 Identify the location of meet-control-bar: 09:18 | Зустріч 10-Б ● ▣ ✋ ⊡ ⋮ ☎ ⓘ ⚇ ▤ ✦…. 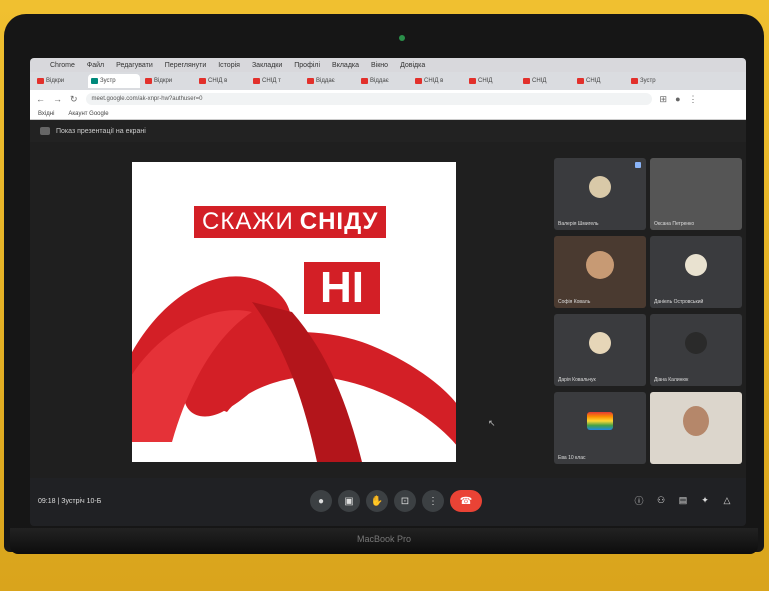
(388, 502).